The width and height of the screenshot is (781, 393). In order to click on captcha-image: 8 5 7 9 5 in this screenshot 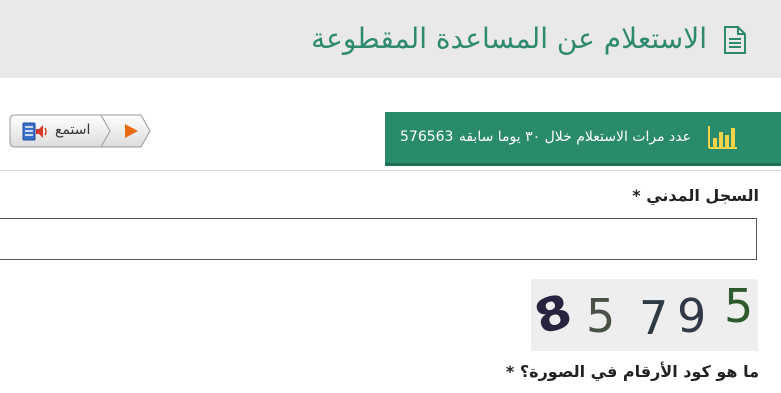, I will do `click(642, 315)`.